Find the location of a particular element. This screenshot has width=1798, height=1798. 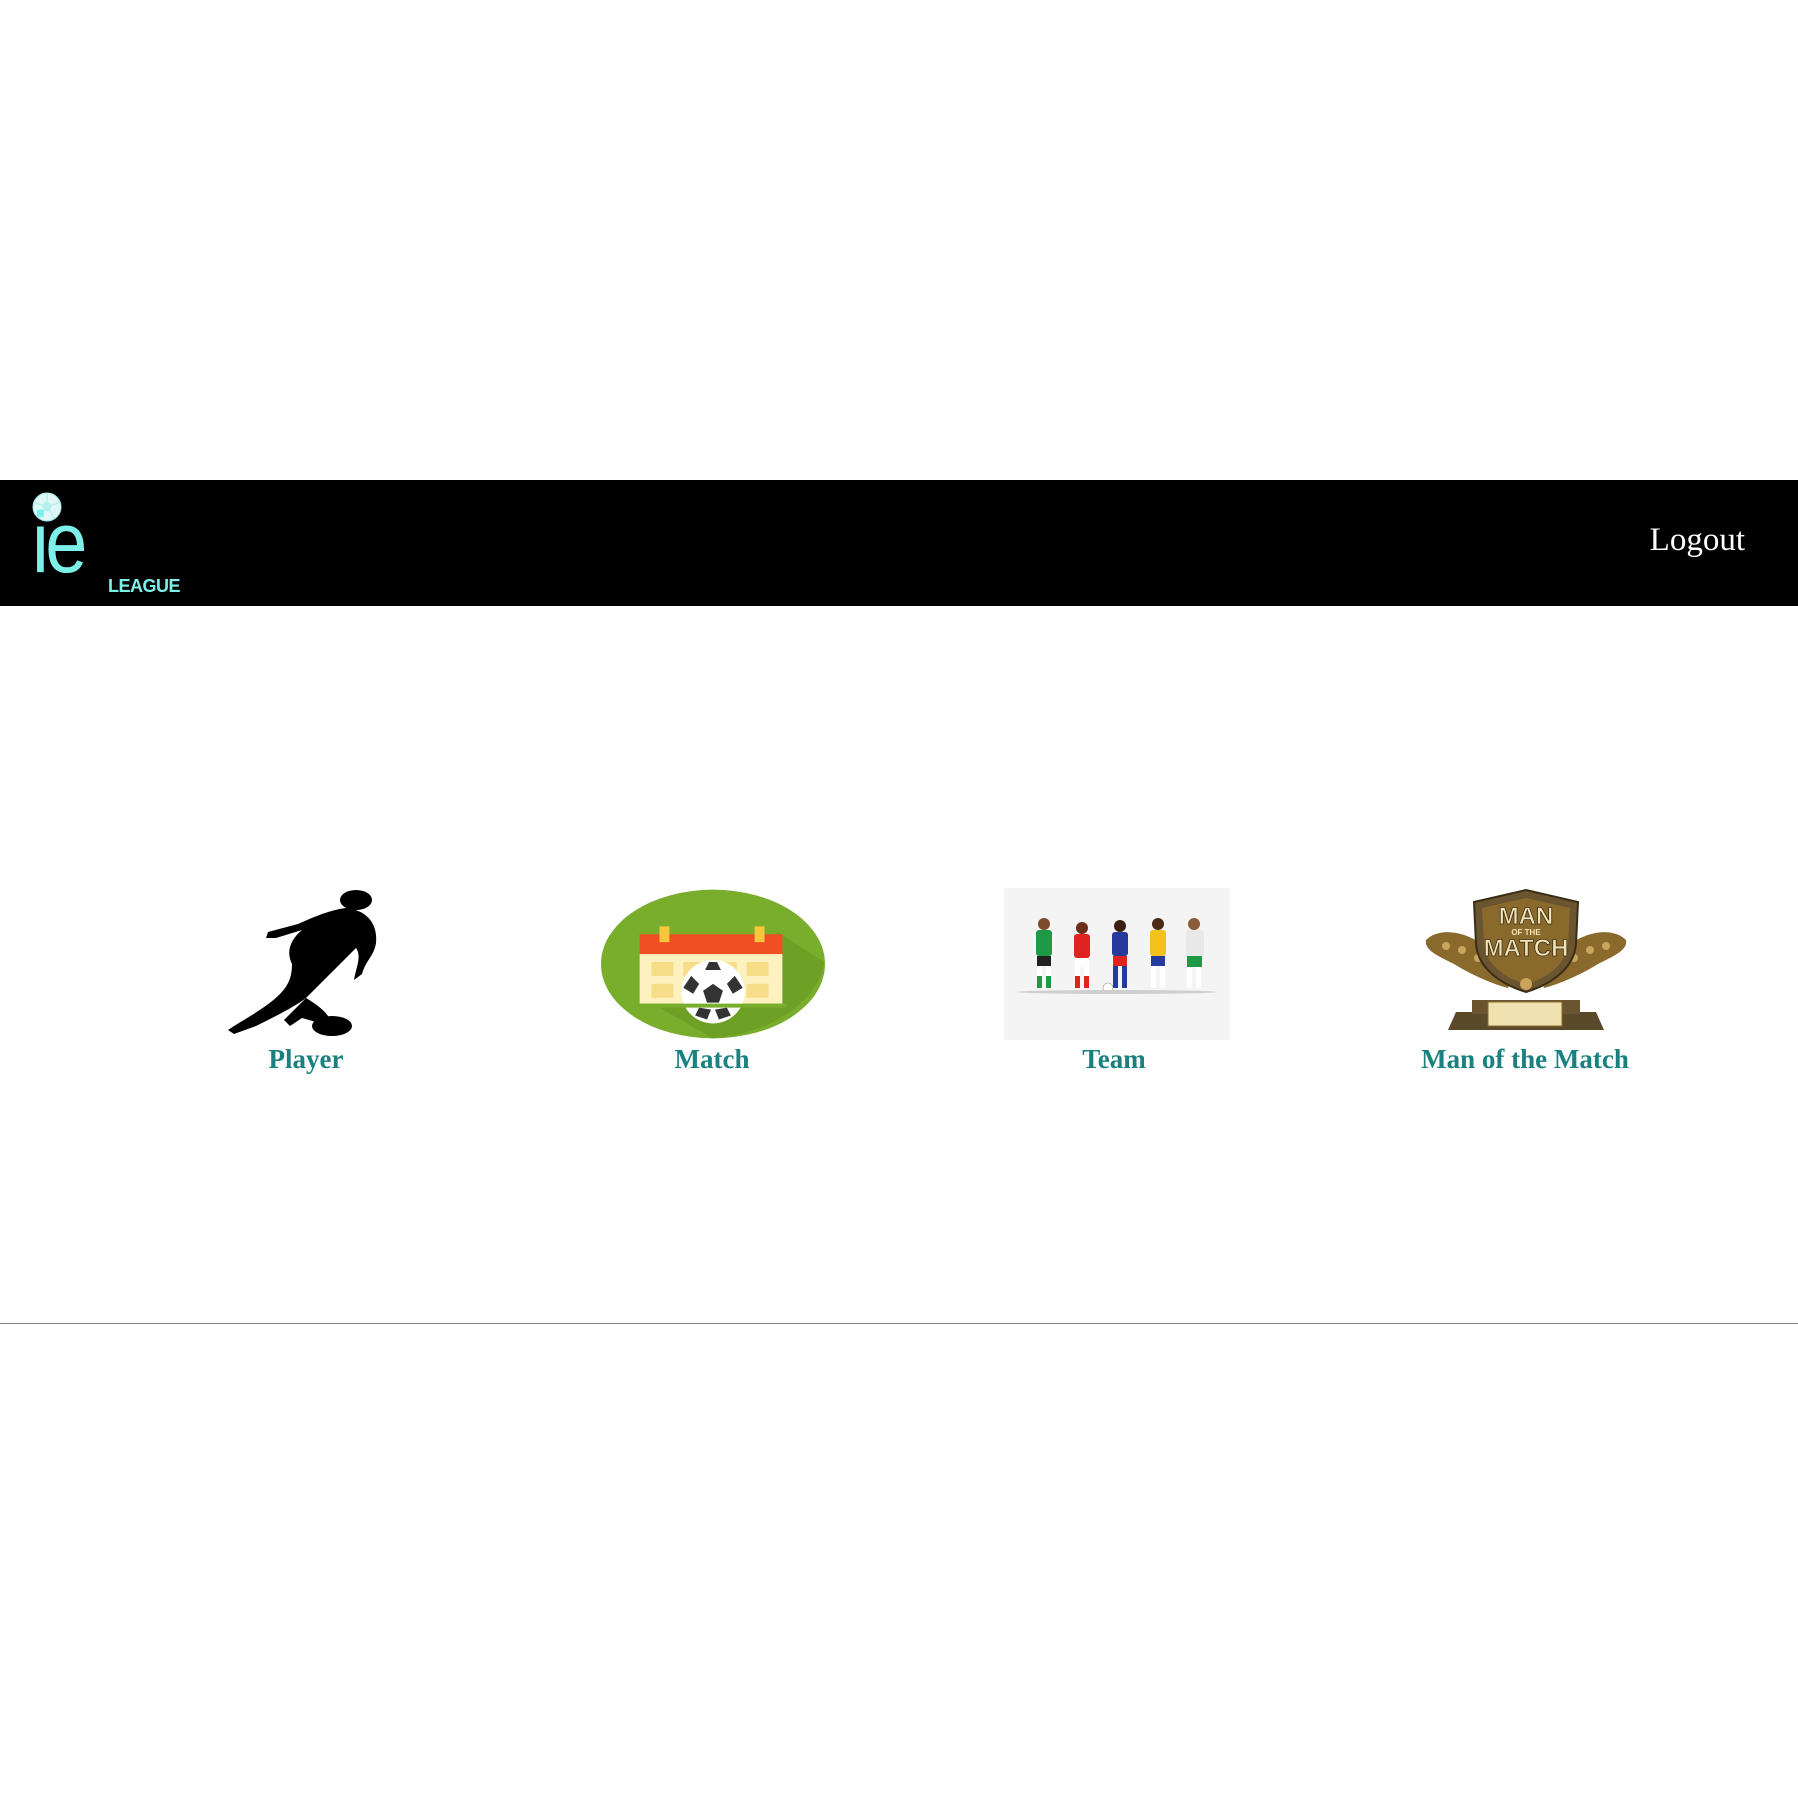

tile-label: Man of the Match is located at coordinates (1525, 1059).